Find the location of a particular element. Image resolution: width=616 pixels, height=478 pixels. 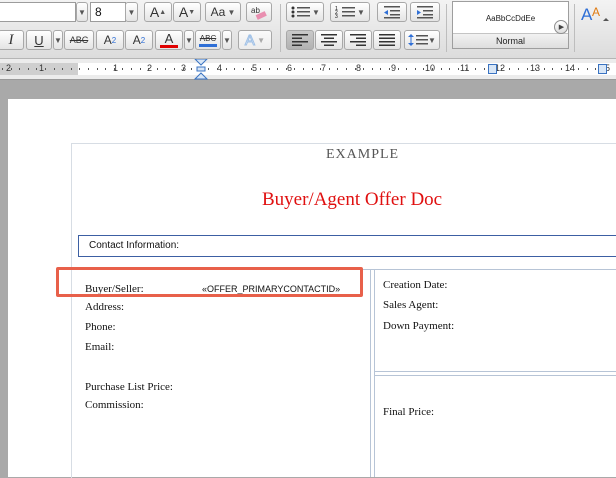

decrease-indent-button is located at coordinates (392, 12).